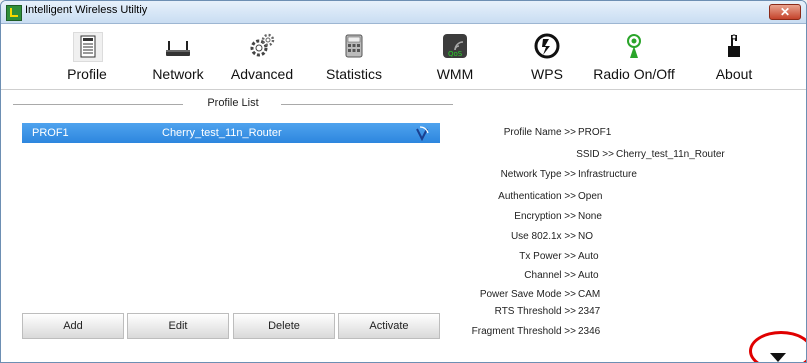 Image resolution: width=807 pixels, height=363 pixels. Describe the element at coordinates (670, 154) in the screenshot. I see `detail-value: Cherry_test_11n_Router` at that location.